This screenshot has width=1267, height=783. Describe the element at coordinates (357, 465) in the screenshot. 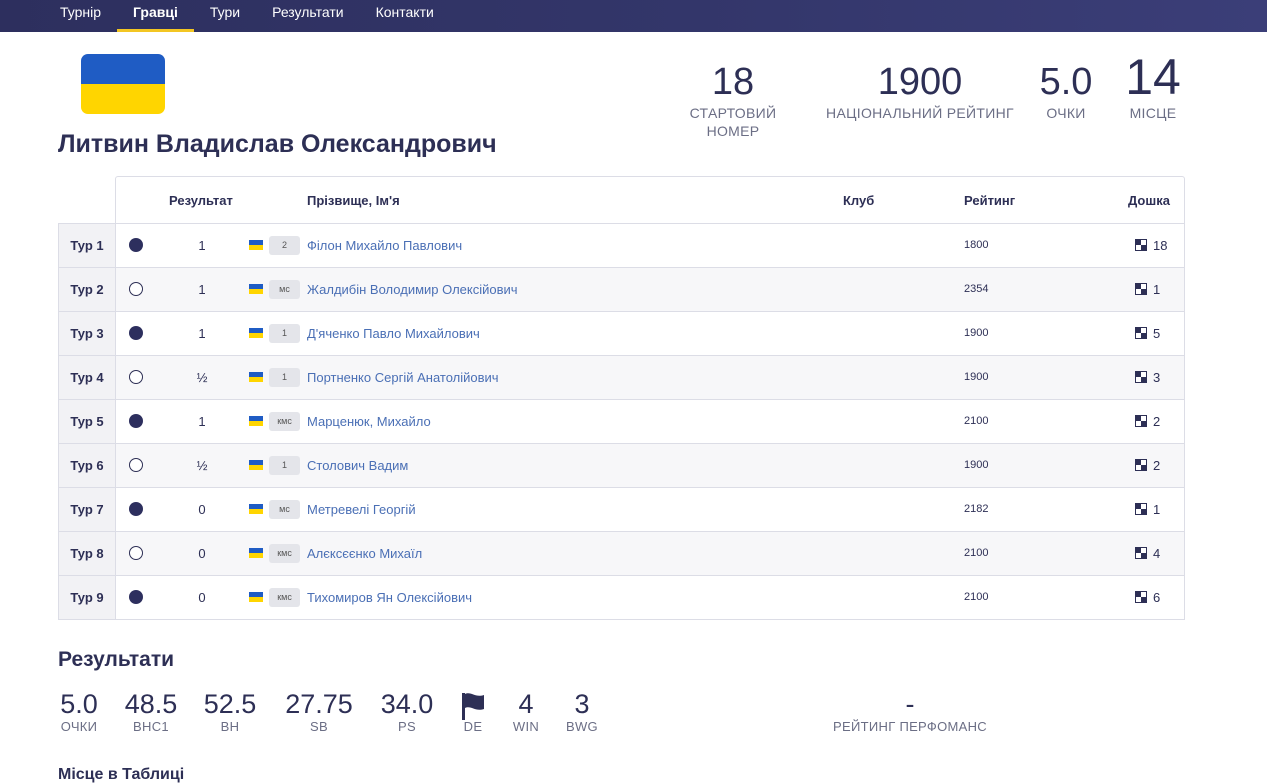

I see `opponent-link: Столович Вадим` at that location.